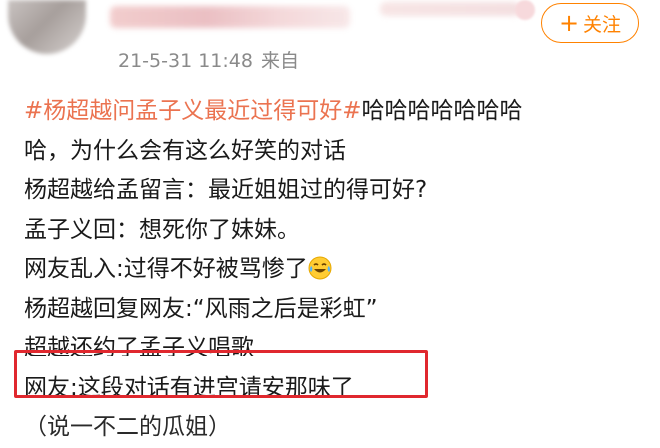  I want to click on crying-laughing-emoji-icon, so click(320, 268).